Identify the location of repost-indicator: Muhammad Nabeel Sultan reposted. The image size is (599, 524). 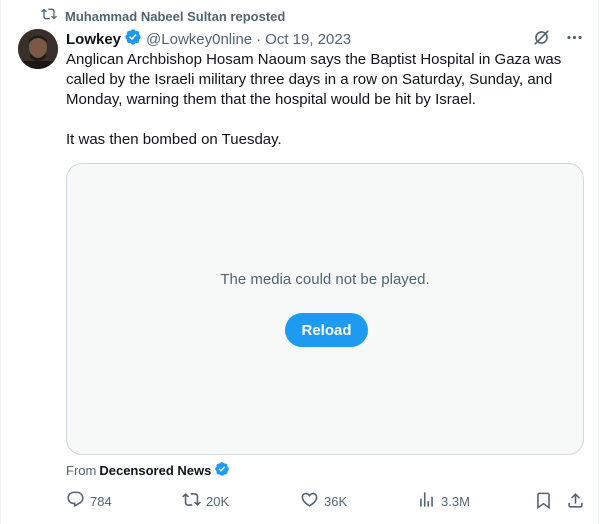
(163, 16).